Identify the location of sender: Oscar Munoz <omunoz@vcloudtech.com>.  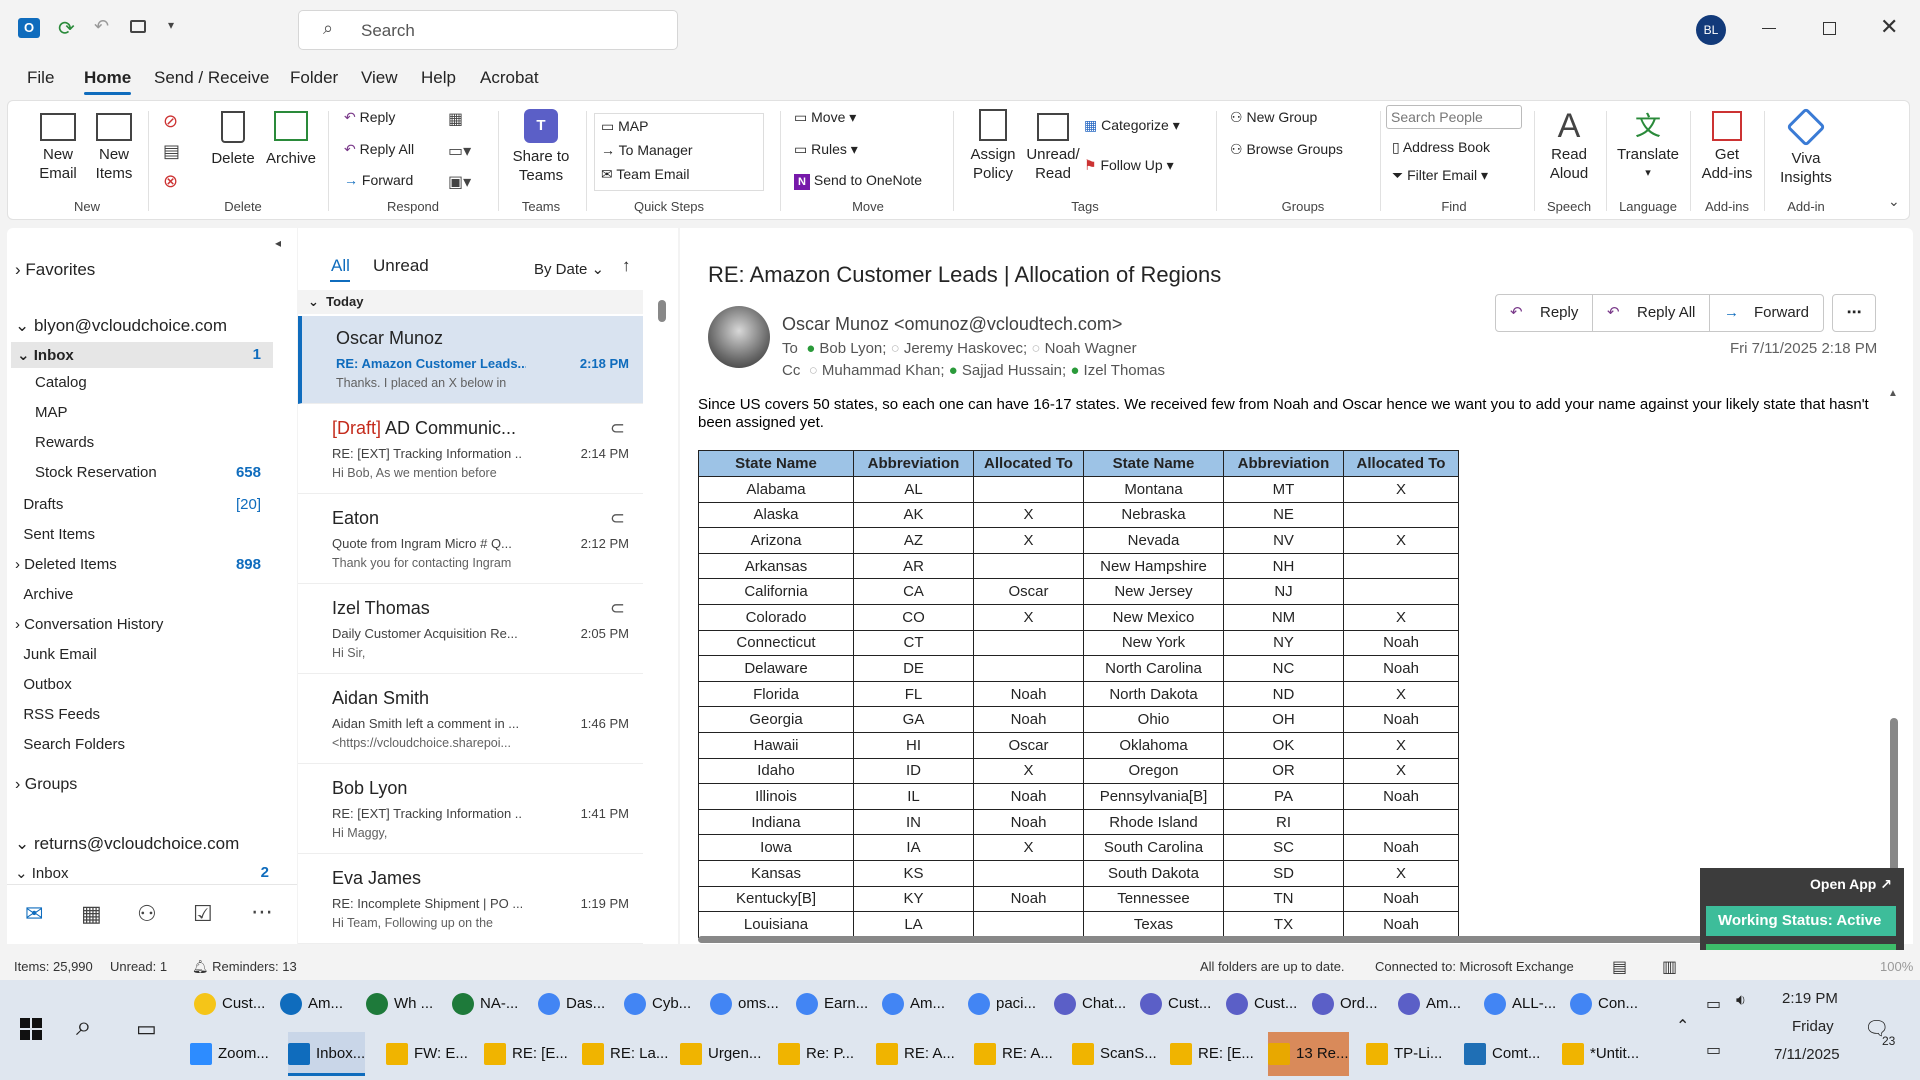
(952, 324).